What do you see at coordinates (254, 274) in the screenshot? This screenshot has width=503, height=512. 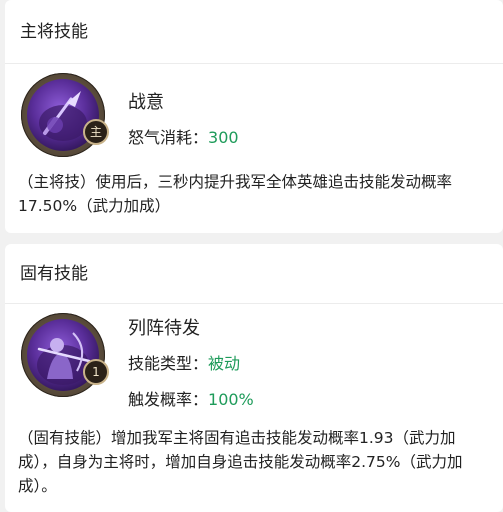 I see `section-title-innate-skill: 固有技能` at bounding box center [254, 274].